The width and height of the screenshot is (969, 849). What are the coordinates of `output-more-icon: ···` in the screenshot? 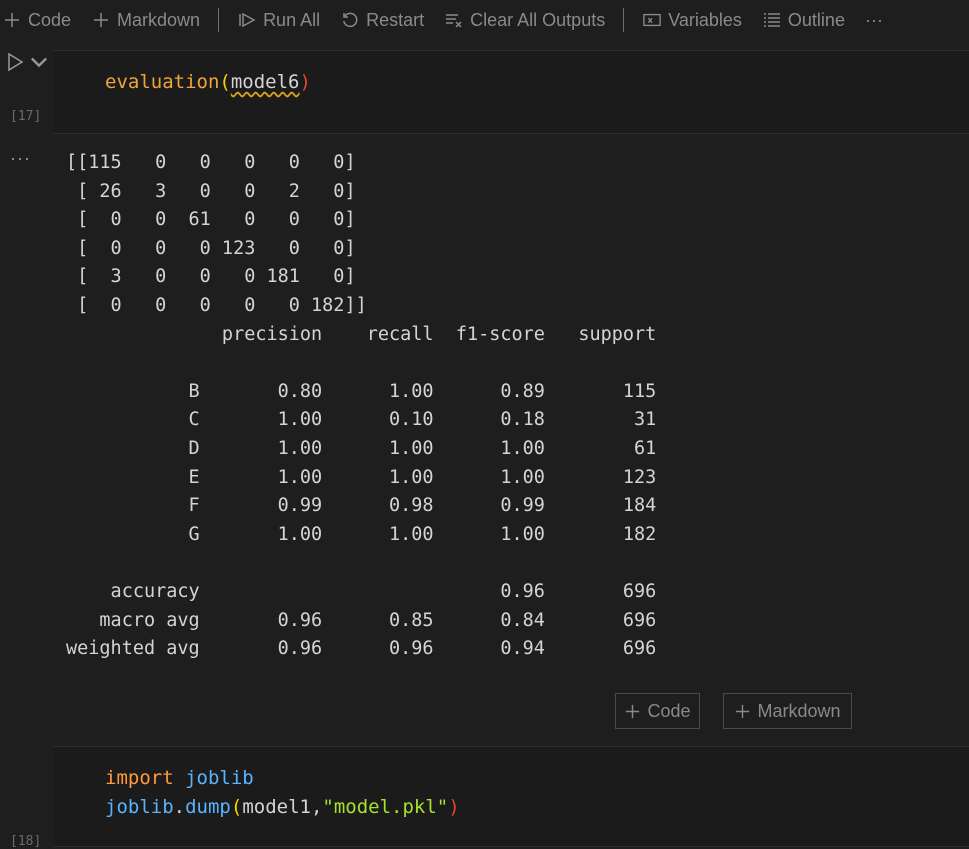 It's located at (20, 158).